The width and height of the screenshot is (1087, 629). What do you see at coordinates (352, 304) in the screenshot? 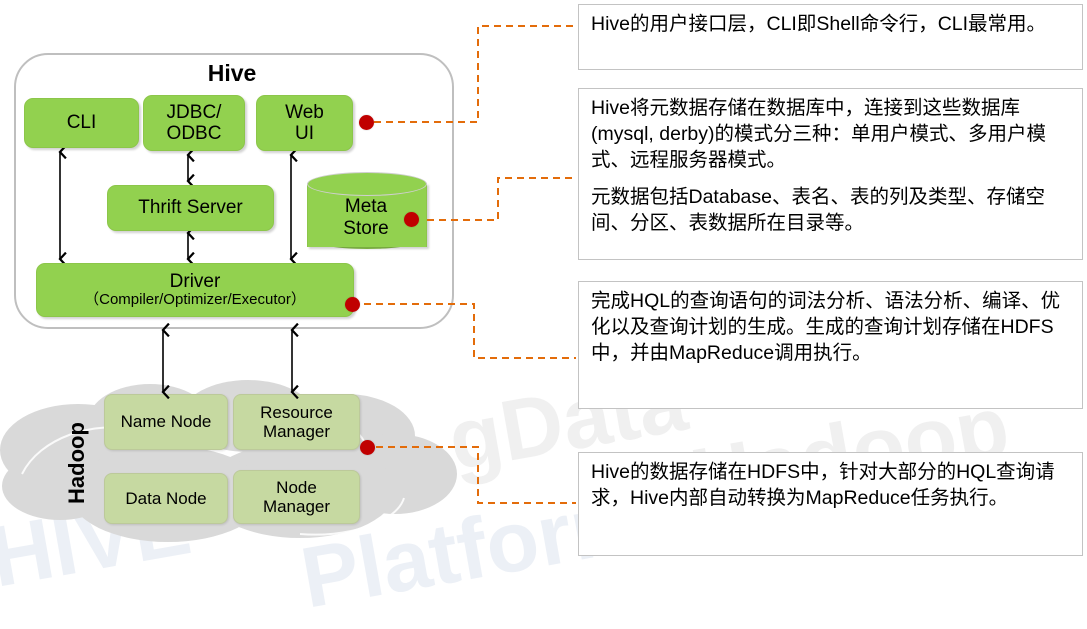
I see `callout-marker-driver` at bounding box center [352, 304].